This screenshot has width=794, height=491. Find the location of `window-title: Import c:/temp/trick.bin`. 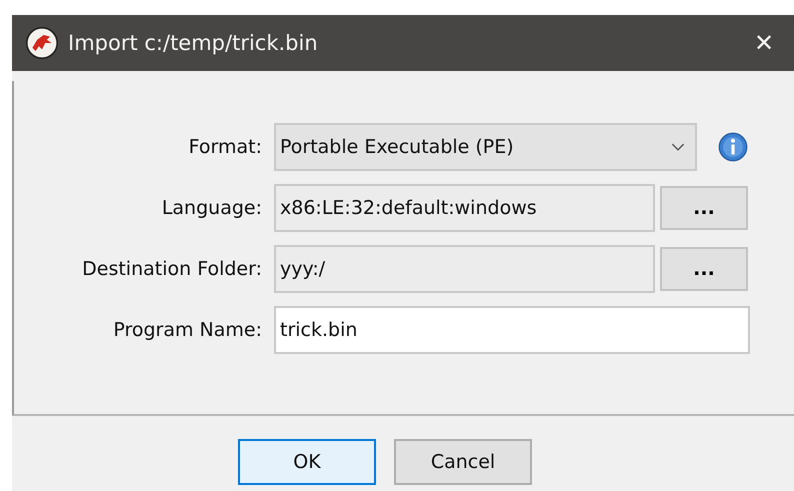

window-title: Import c:/temp/trick.bin is located at coordinates (193, 43).